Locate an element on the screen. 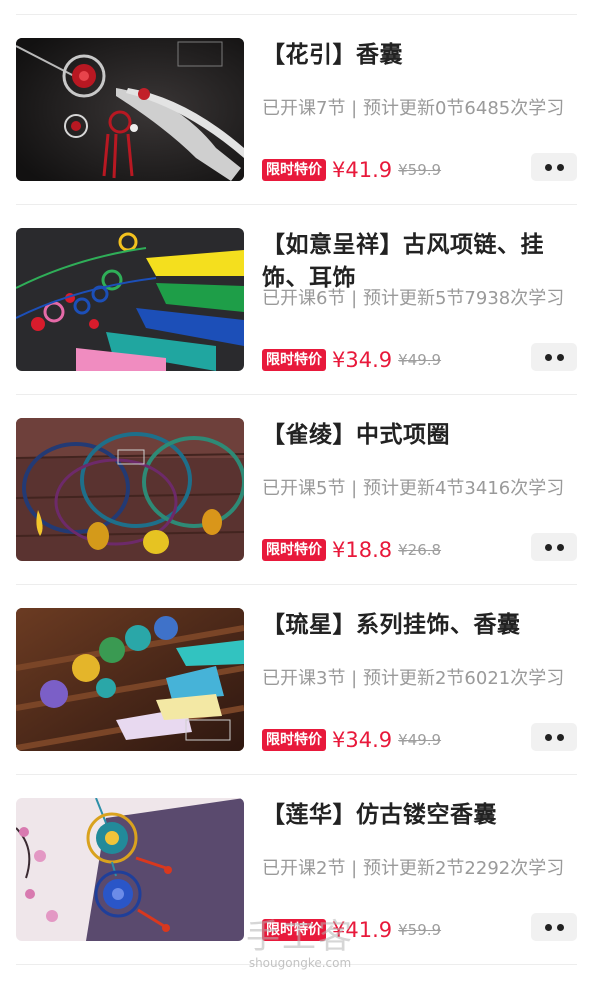 The height and width of the screenshot is (988, 593). course-title: 【莲华】仿古镂空香囊 is located at coordinates (420, 815).